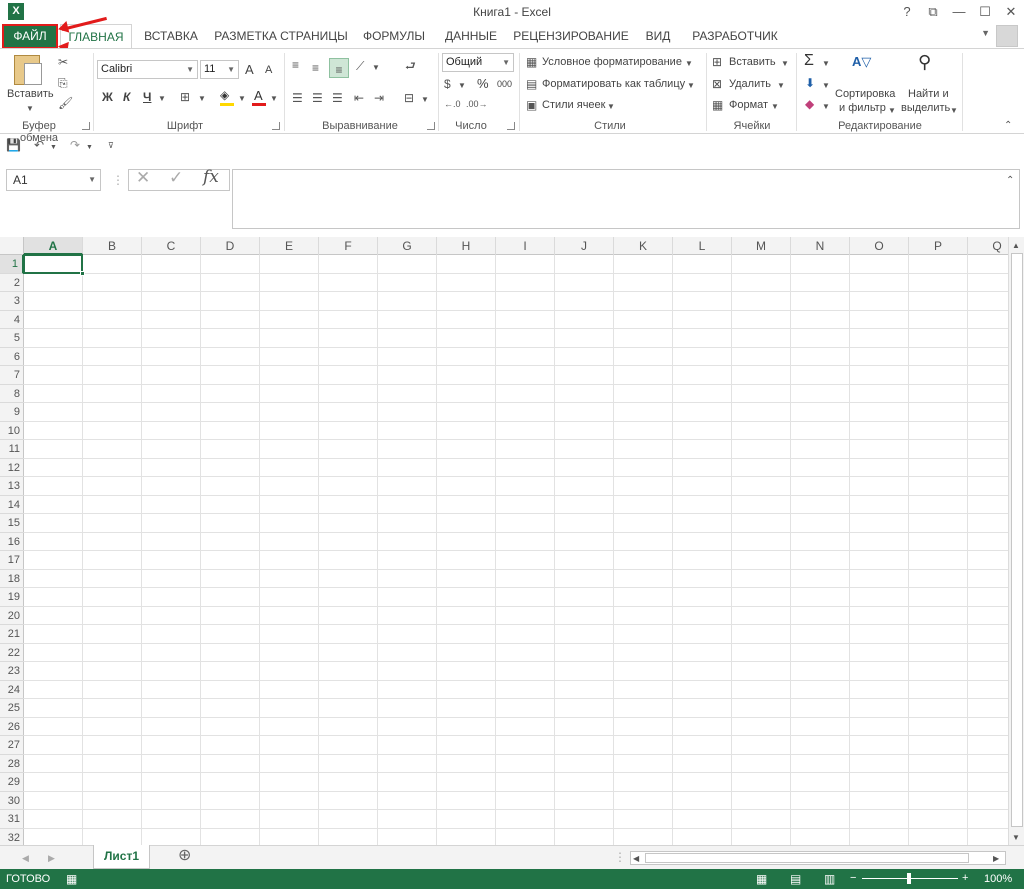 The height and width of the screenshot is (889, 1024). What do you see at coordinates (775, 107) in the screenshot?
I see `format-cells-dropdown-icon: ▼` at bounding box center [775, 107].